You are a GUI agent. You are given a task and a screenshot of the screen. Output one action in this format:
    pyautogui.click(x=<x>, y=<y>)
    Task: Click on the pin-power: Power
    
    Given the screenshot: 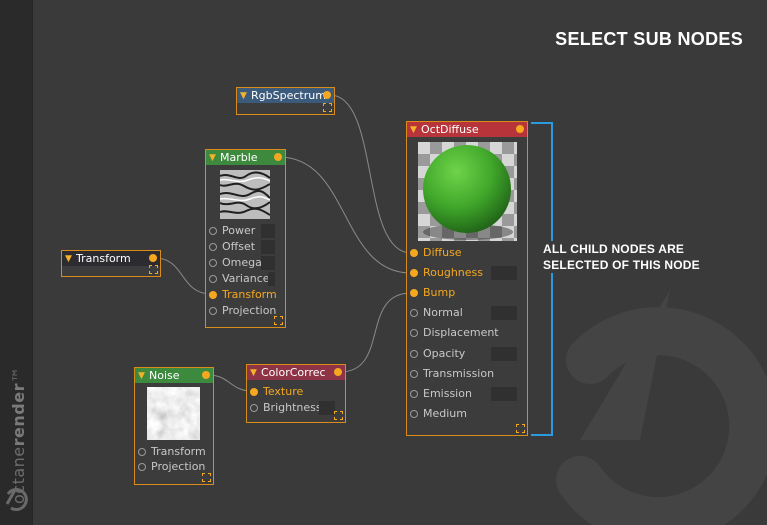 What is the action you would take?
    pyautogui.click(x=245, y=231)
    